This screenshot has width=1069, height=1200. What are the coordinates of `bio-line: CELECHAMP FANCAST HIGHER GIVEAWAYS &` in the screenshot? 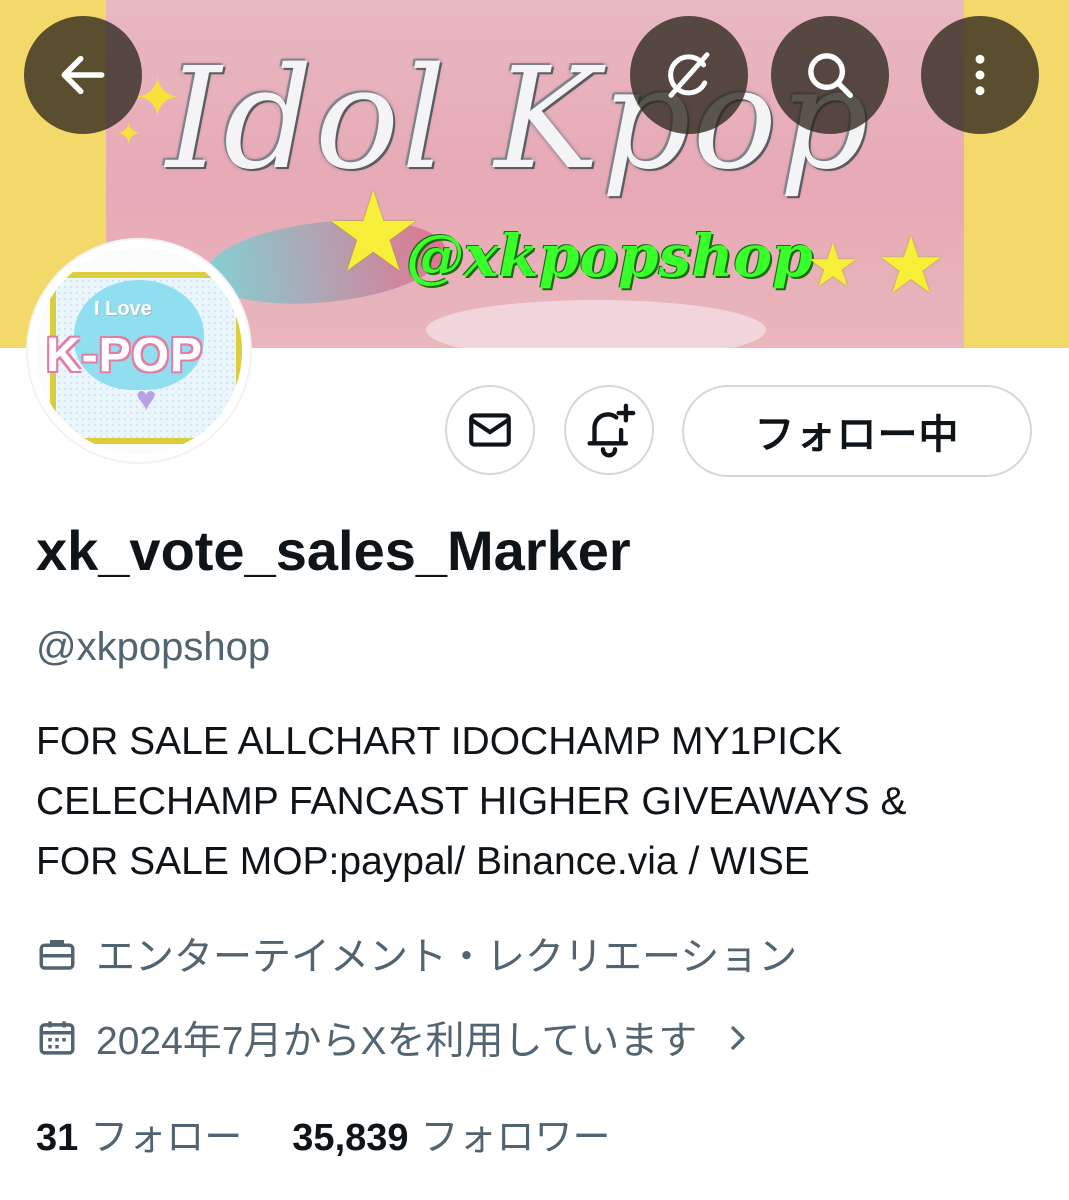 It's located at (471, 801).